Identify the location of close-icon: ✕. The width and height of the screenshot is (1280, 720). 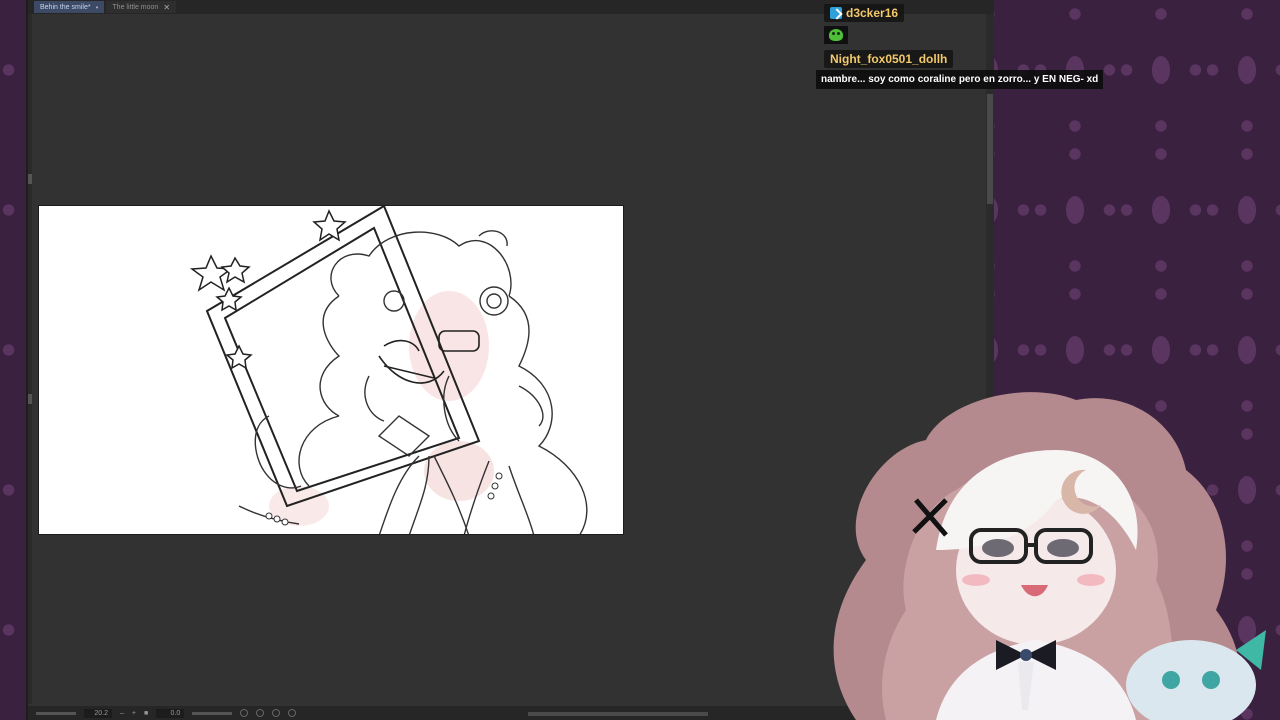
(166, 7).